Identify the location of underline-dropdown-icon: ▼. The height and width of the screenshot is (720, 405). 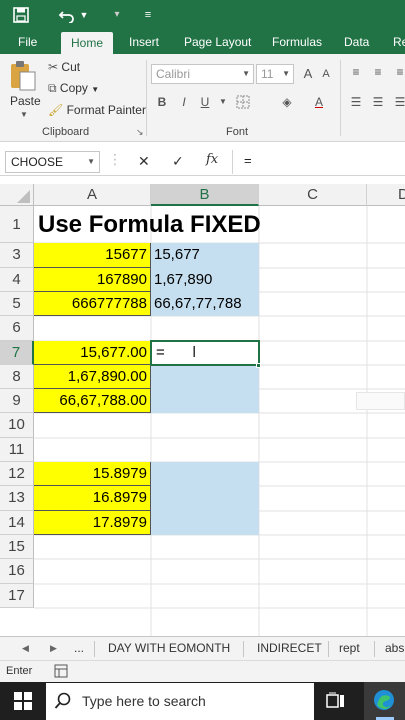
(223, 102).